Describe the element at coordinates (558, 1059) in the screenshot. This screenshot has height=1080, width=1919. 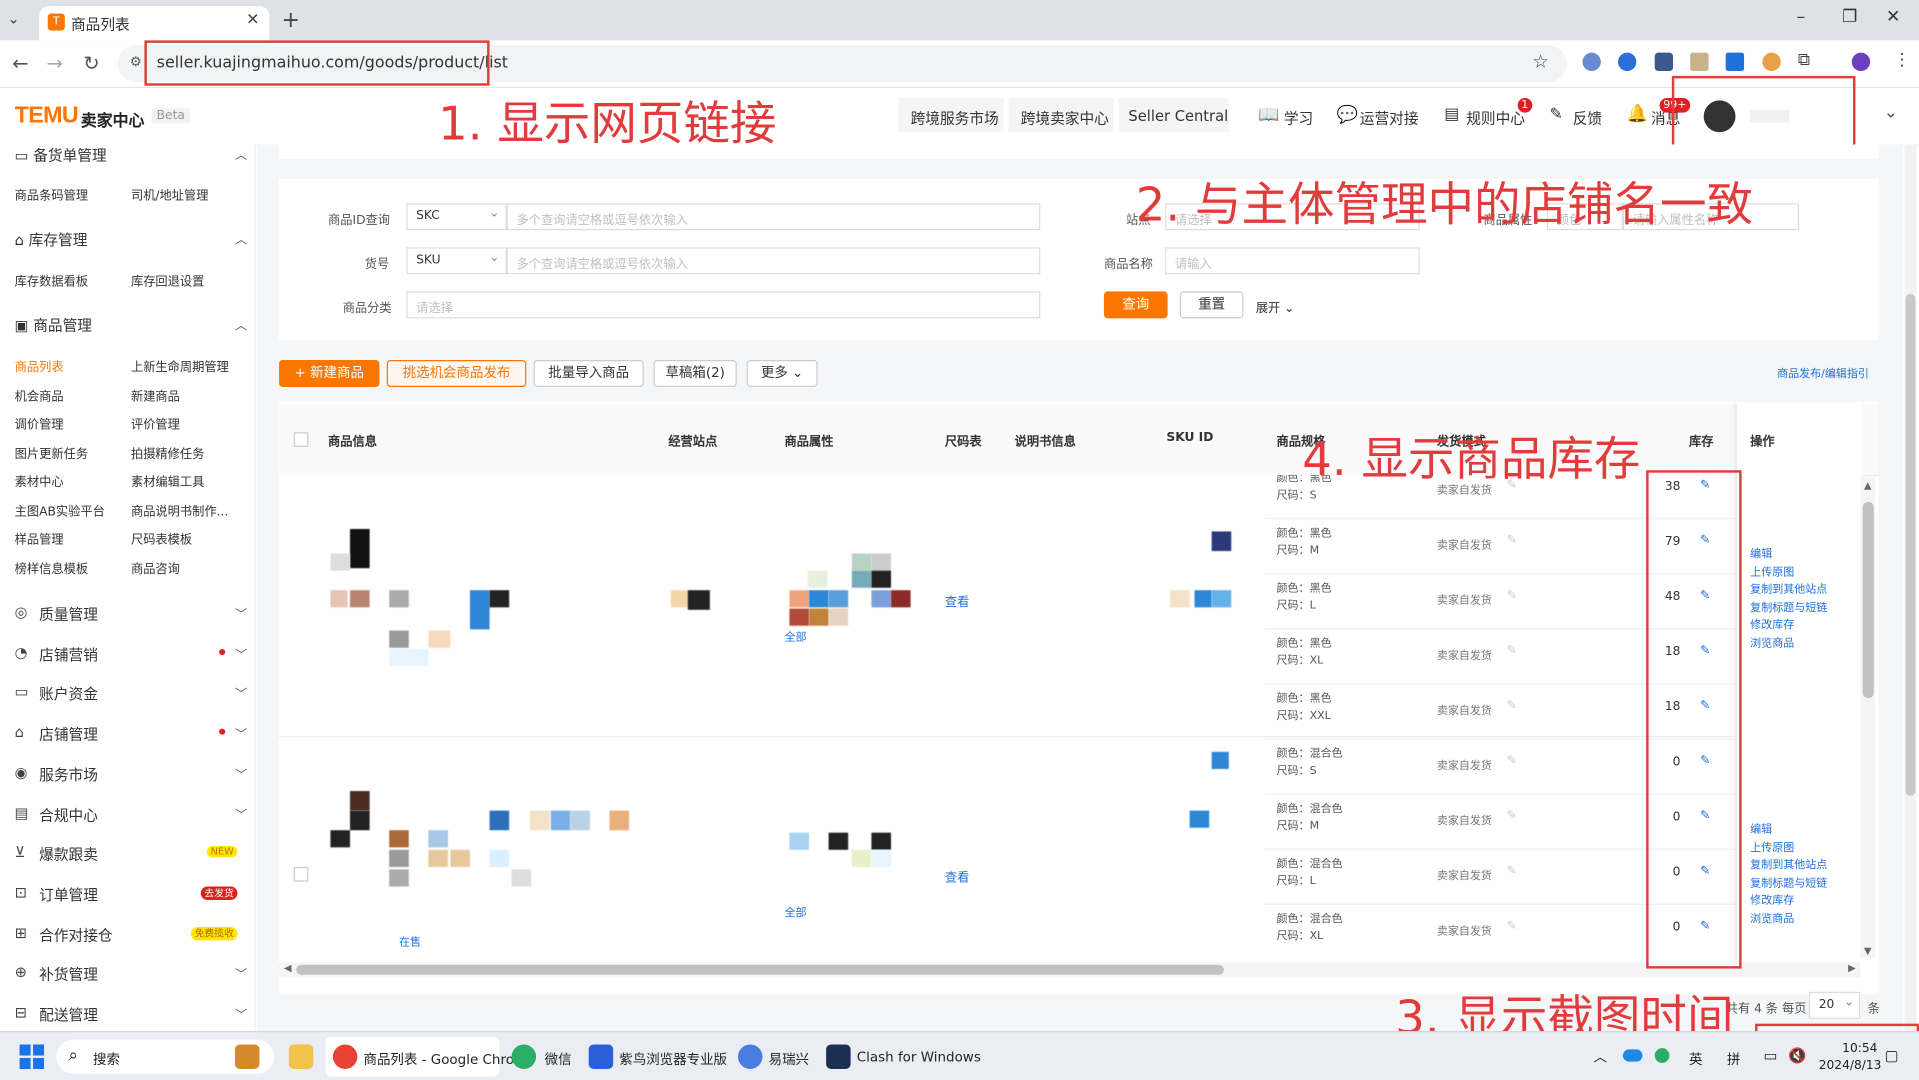
I see `taskbar-wechat-label: 微信` at that location.